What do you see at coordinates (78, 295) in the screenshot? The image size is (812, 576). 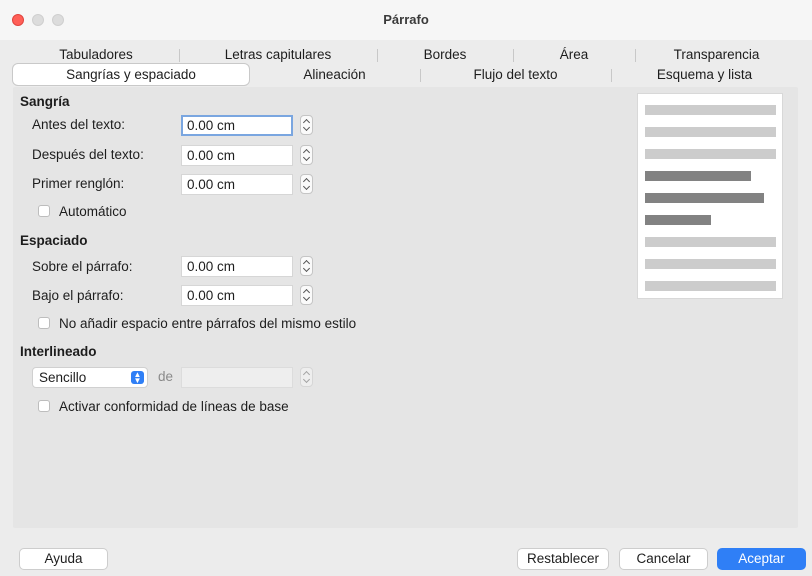 I see `spacing-below-label: Bajo el párrafo:` at bounding box center [78, 295].